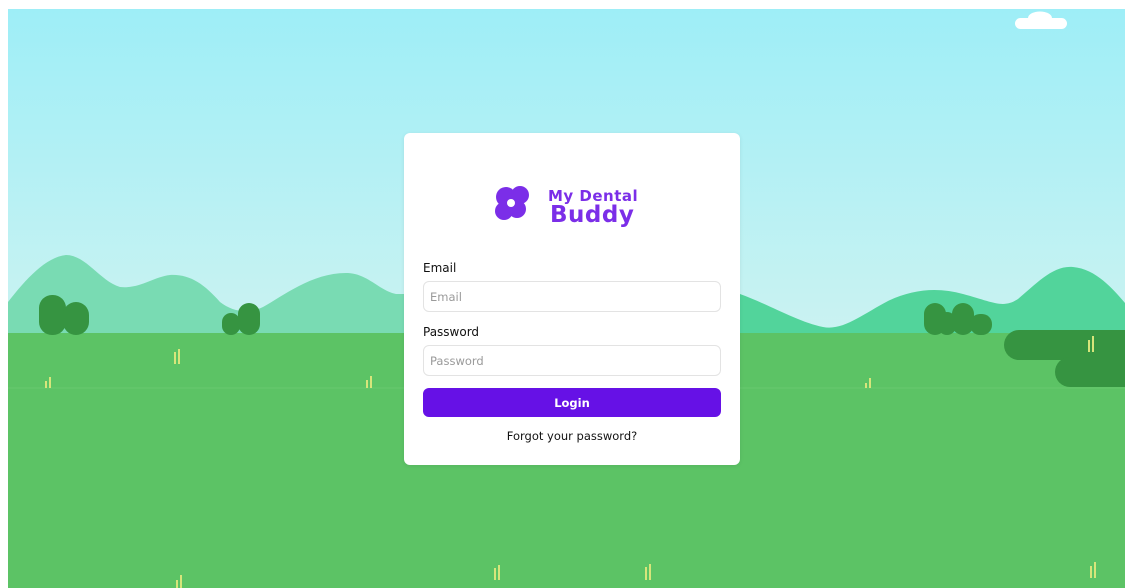 The width and height of the screenshot is (1125, 588). I want to click on email-label: Email, so click(440, 268).